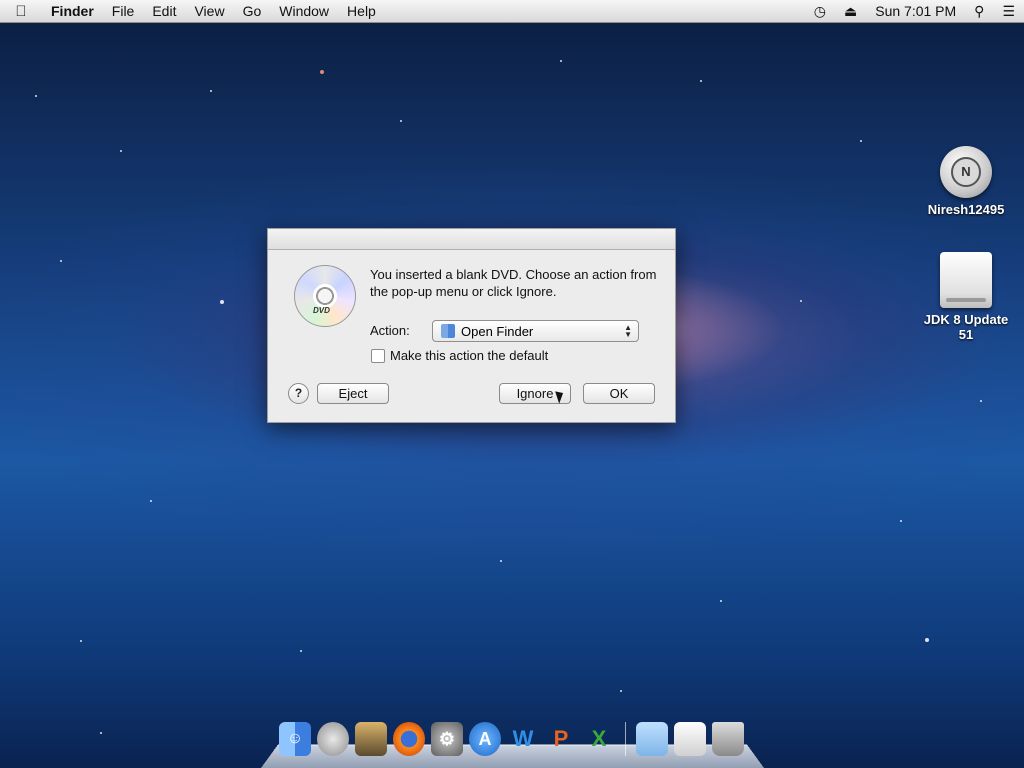 Image resolution: width=1024 pixels, height=768 pixels. Describe the element at coordinates (471, 239) in the screenshot. I see `dialog-titlebar` at that location.